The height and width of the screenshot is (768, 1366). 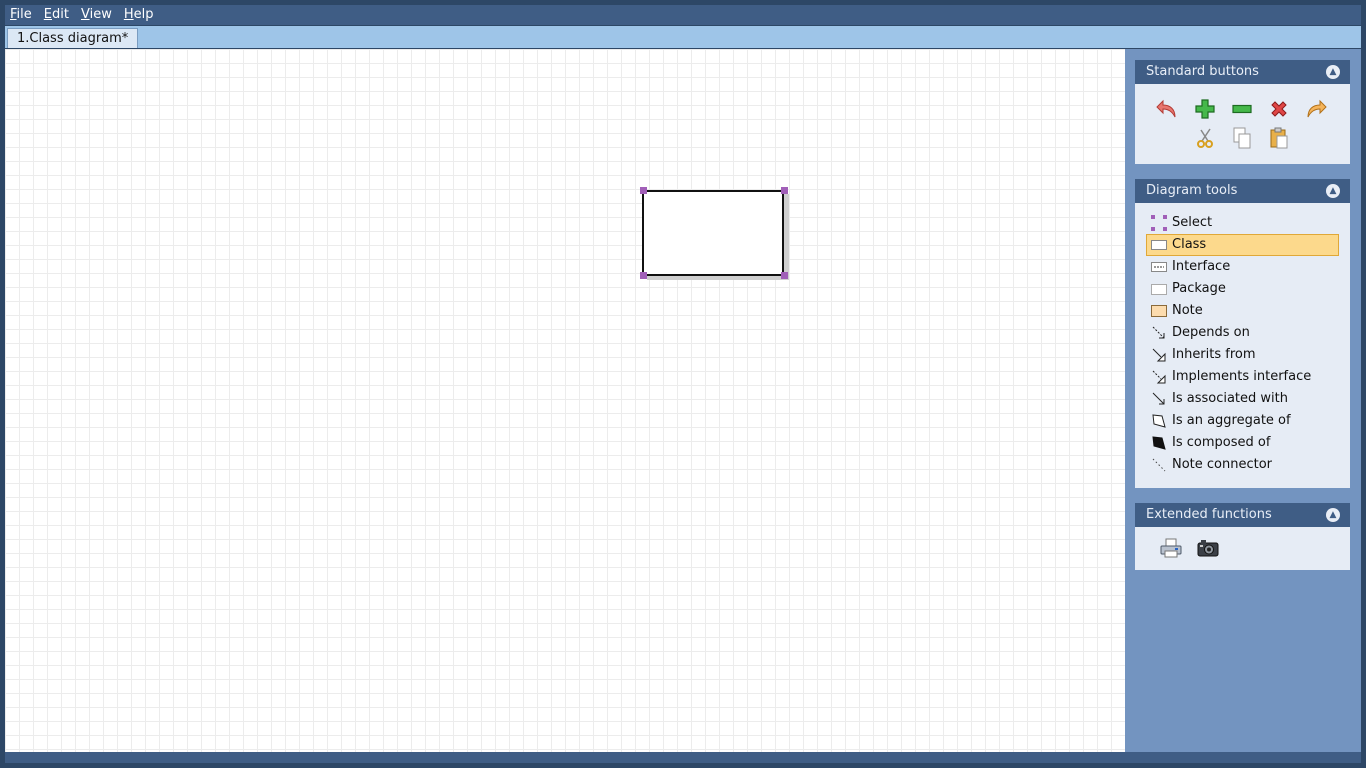 I want to click on tool-implements-interface: Implements interface, so click(x=1242, y=377).